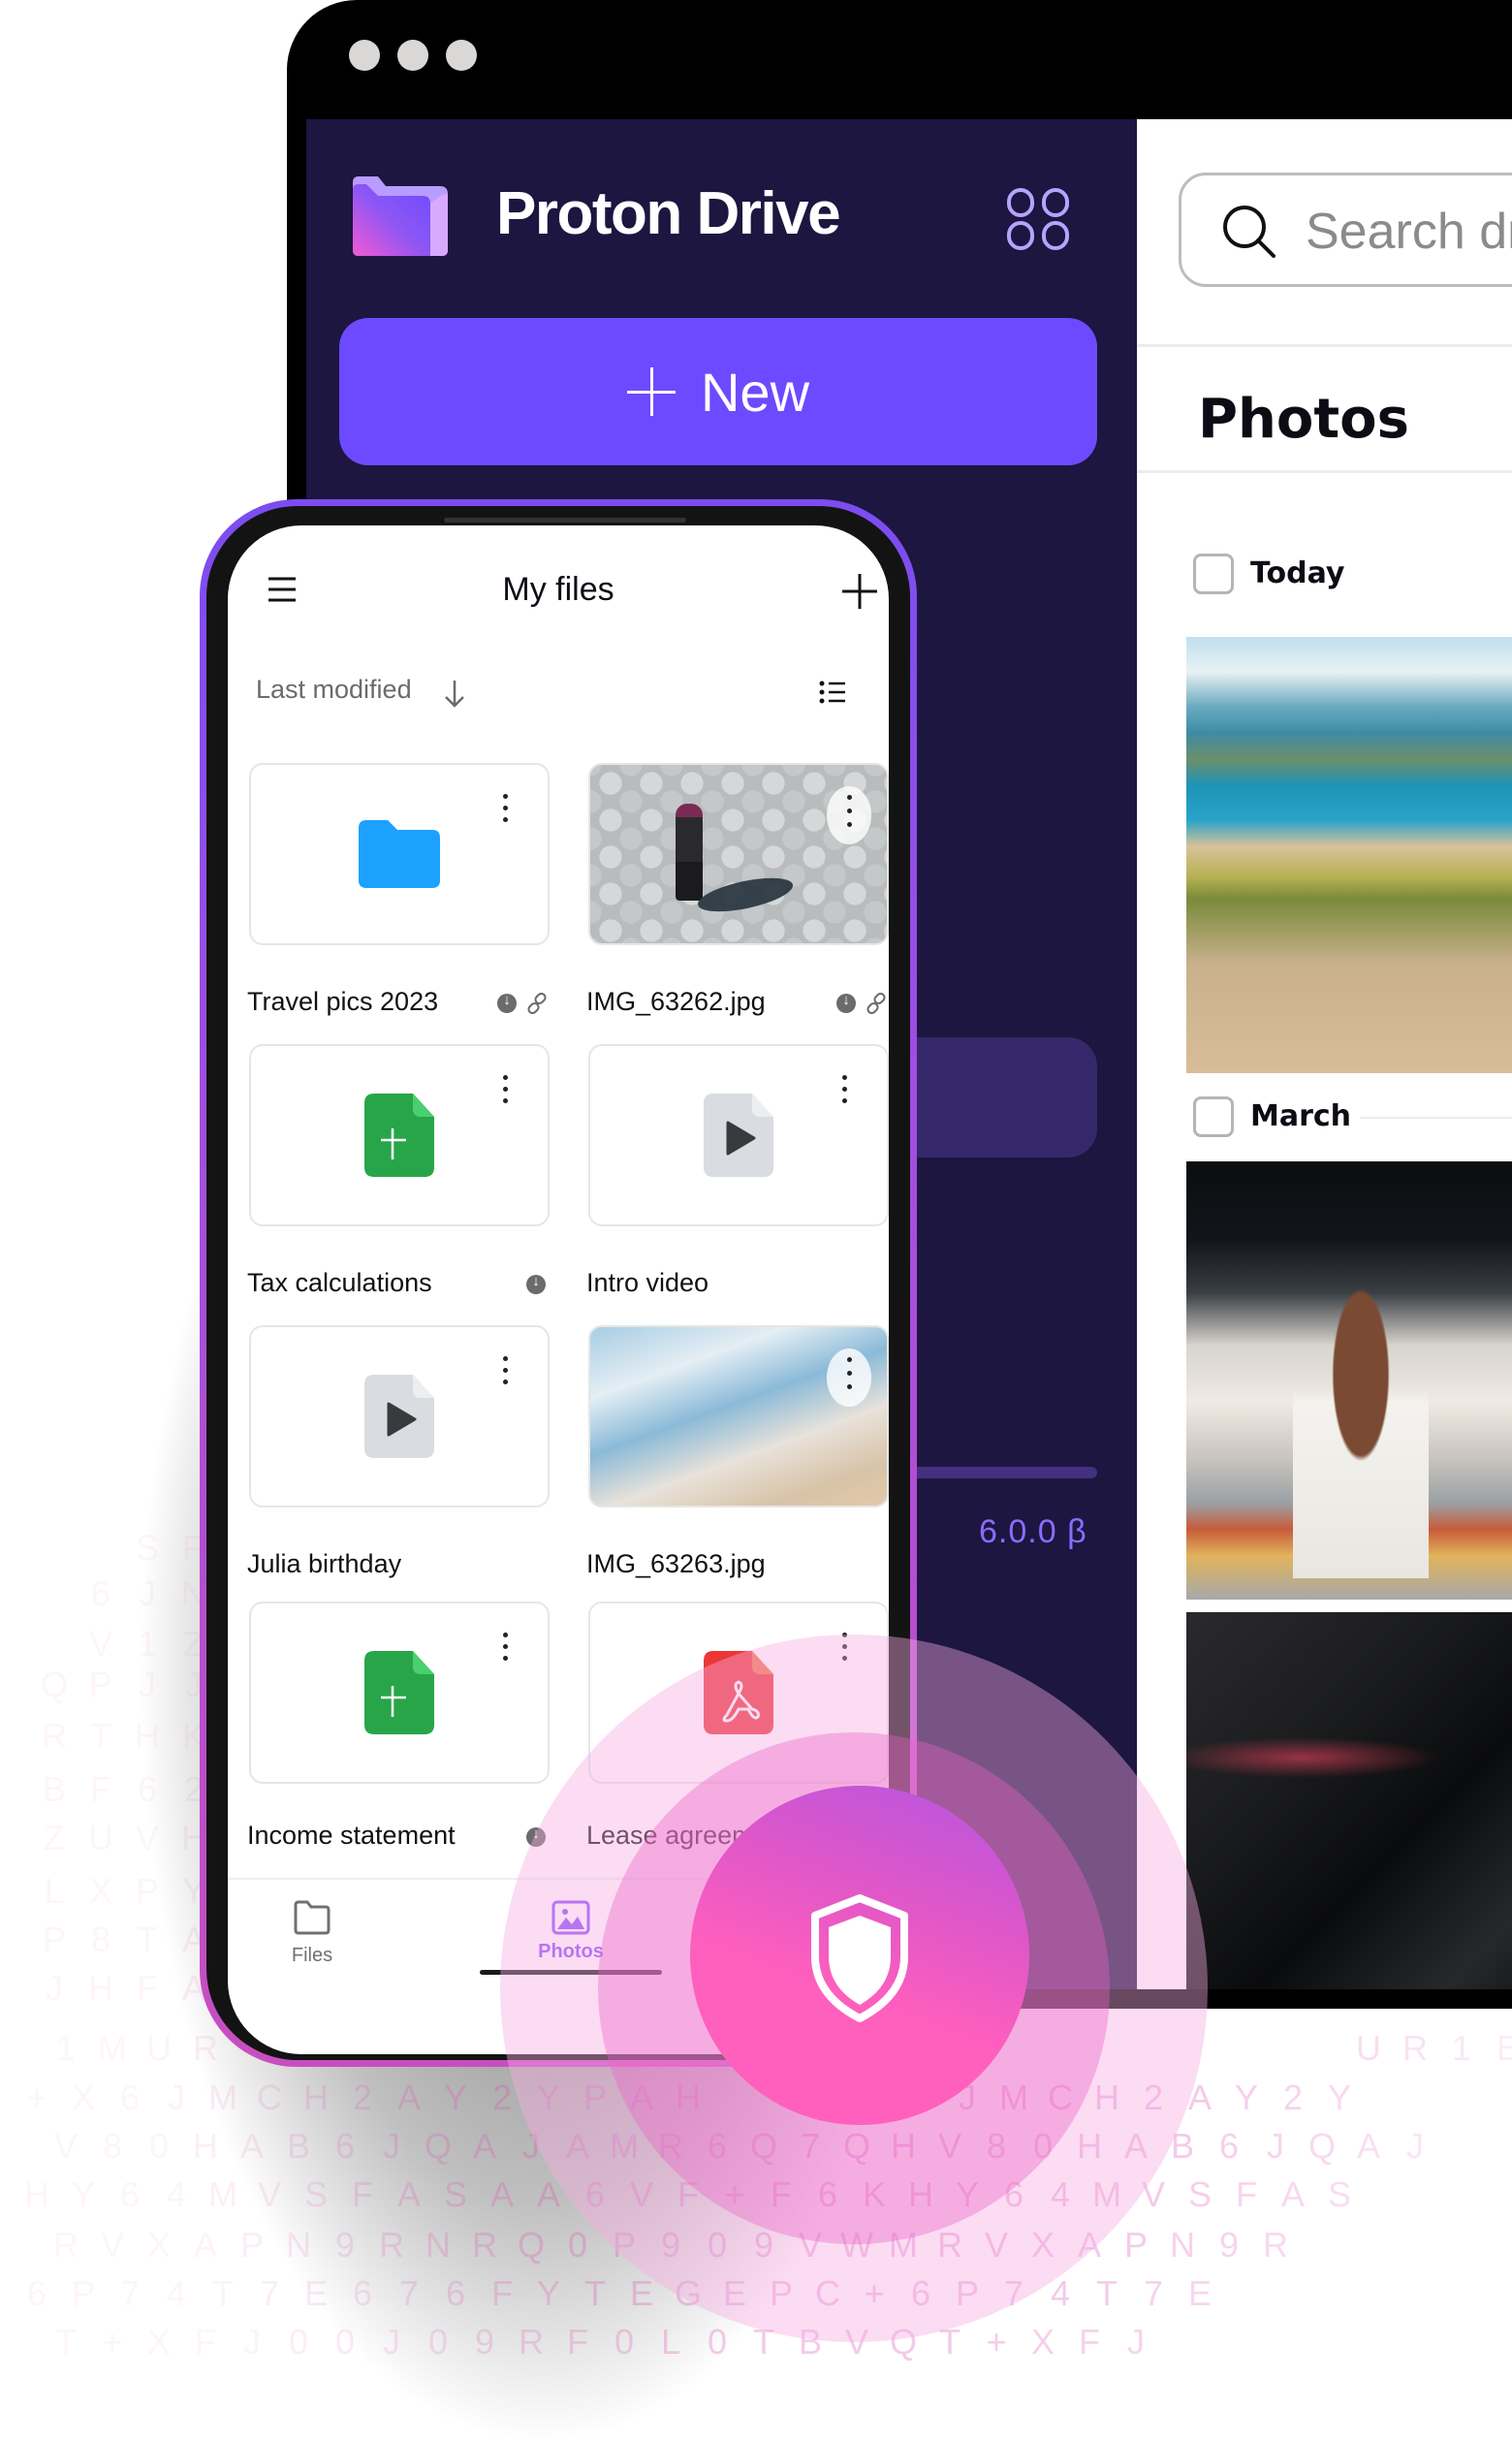 The height and width of the screenshot is (2443, 1512). I want to click on search-input: Search drive, so click(1345, 230).